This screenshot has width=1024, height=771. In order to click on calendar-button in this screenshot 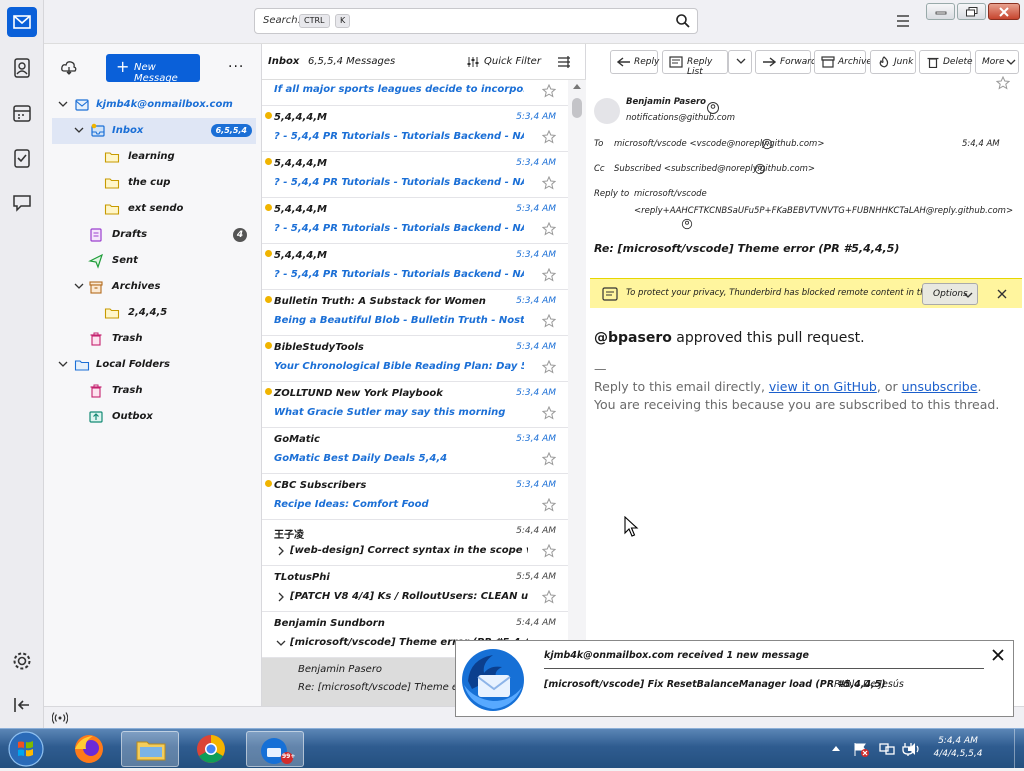, I will do `click(22, 113)`.